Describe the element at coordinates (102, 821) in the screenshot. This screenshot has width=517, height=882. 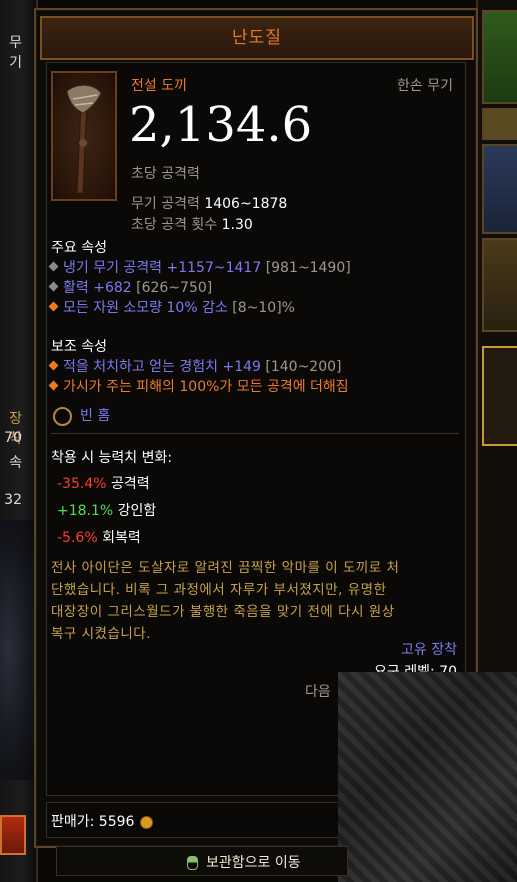
I see `sell-price: 판매가: 5596` at that location.